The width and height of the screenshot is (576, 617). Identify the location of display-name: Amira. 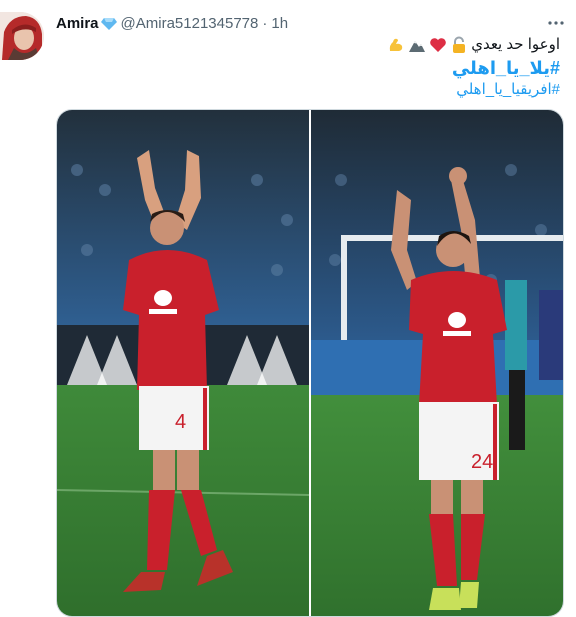
(77, 23).